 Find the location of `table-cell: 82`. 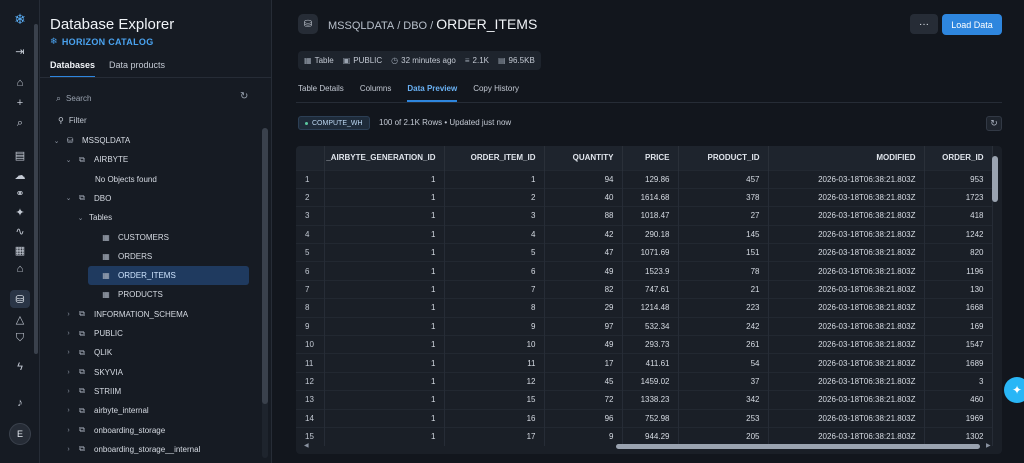

table-cell: 82 is located at coordinates (583, 289).